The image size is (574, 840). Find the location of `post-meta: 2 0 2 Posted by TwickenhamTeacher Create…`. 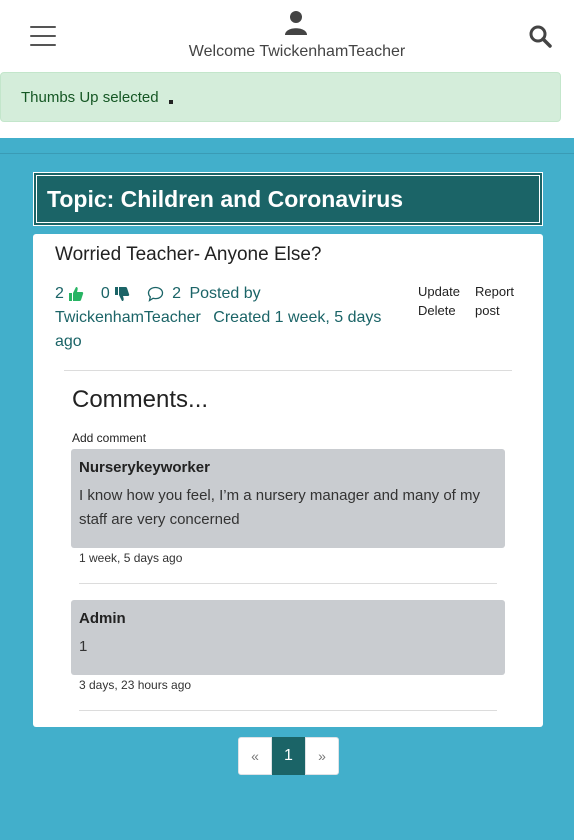

post-meta: 2 0 2 Posted by TwickenhamTeacher Create… is located at coordinates (222, 318).